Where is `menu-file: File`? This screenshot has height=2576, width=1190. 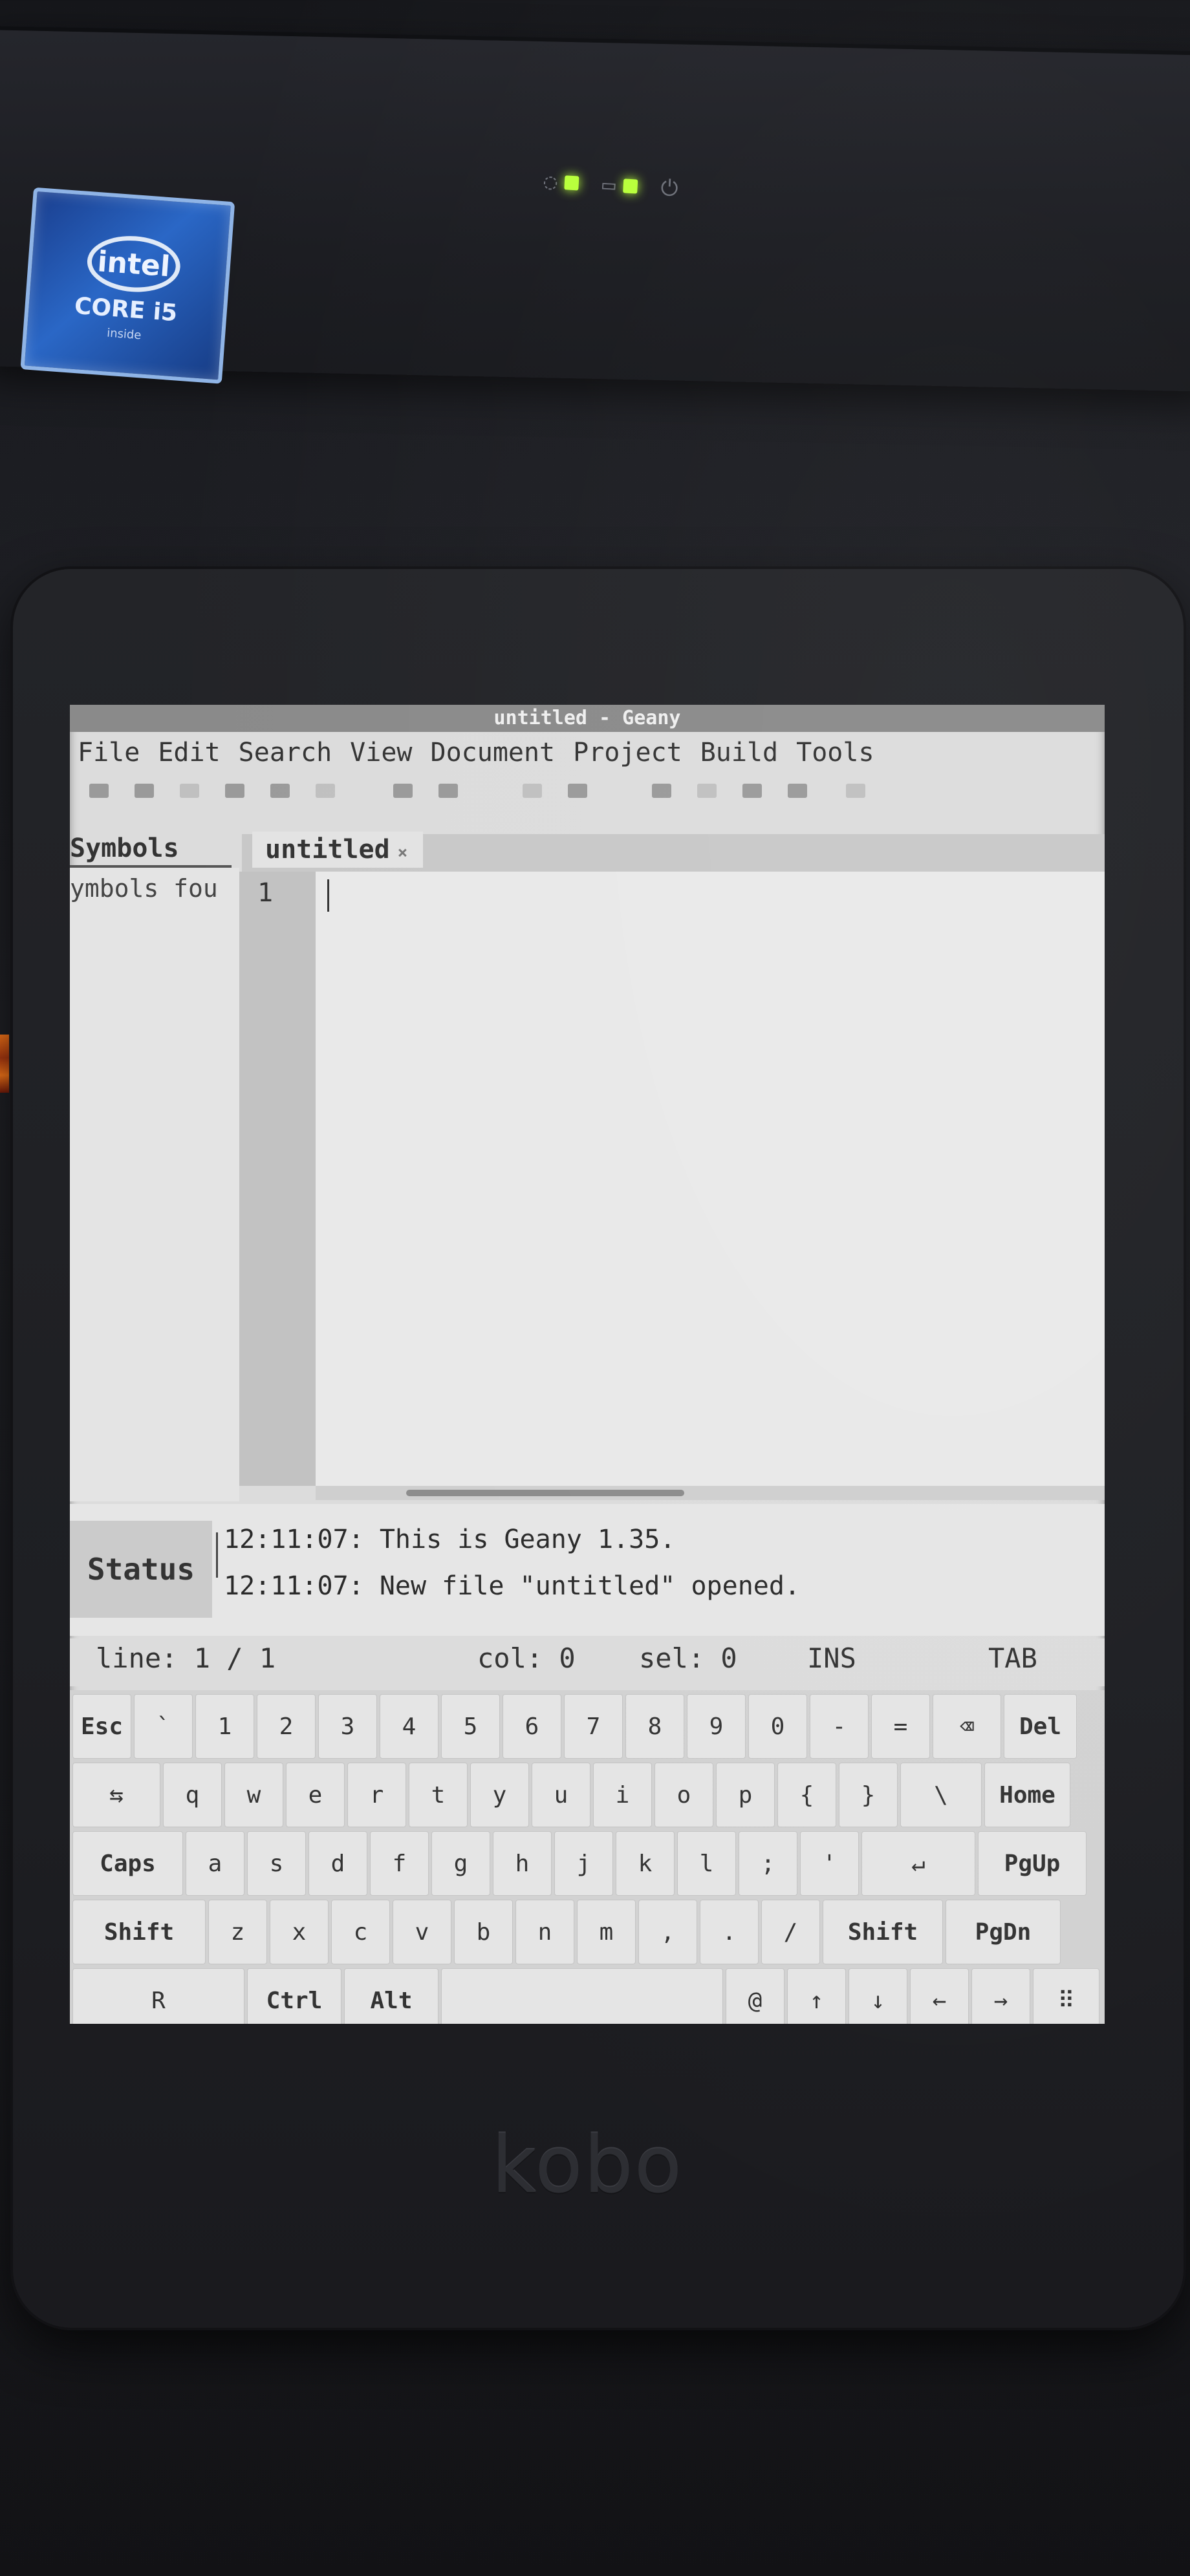 menu-file: File is located at coordinates (109, 753).